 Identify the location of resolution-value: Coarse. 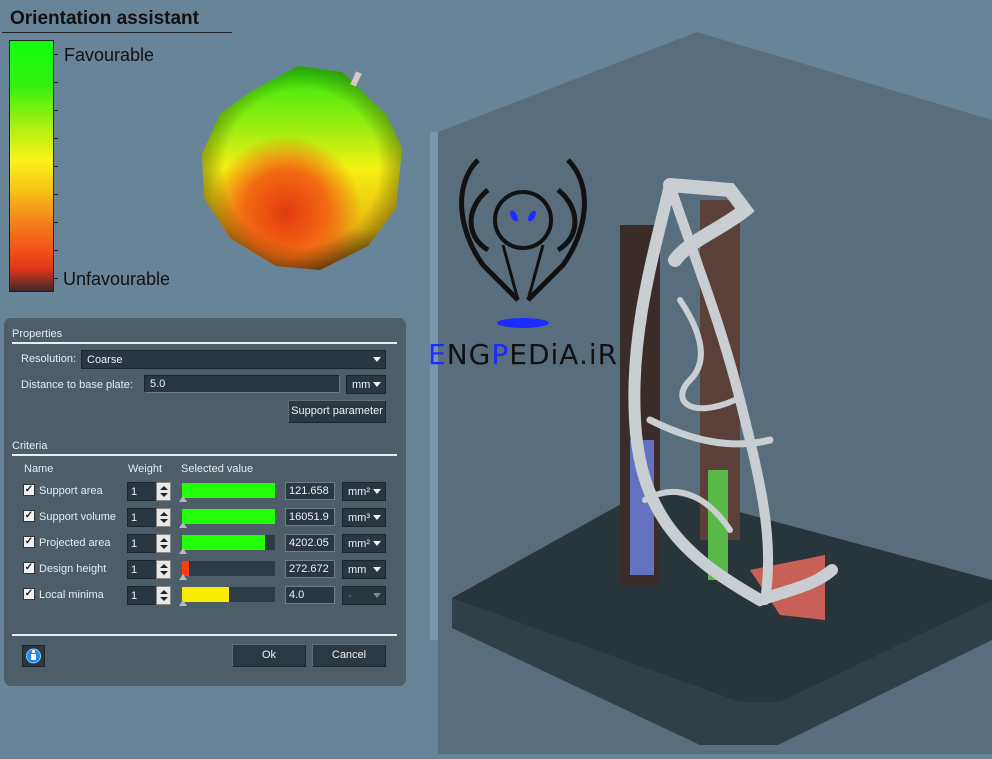
(105, 360).